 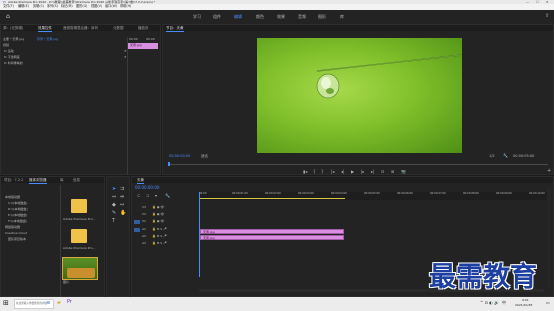 I want to click on track-v2: V2, so click(x=144, y=214).